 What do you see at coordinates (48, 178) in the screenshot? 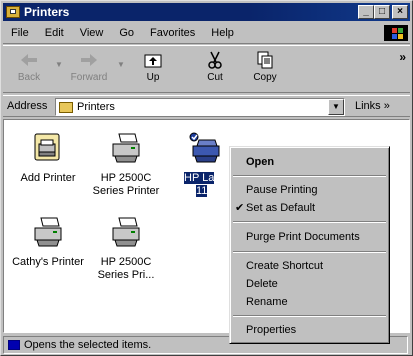
I see `item-label: Add Printer` at bounding box center [48, 178].